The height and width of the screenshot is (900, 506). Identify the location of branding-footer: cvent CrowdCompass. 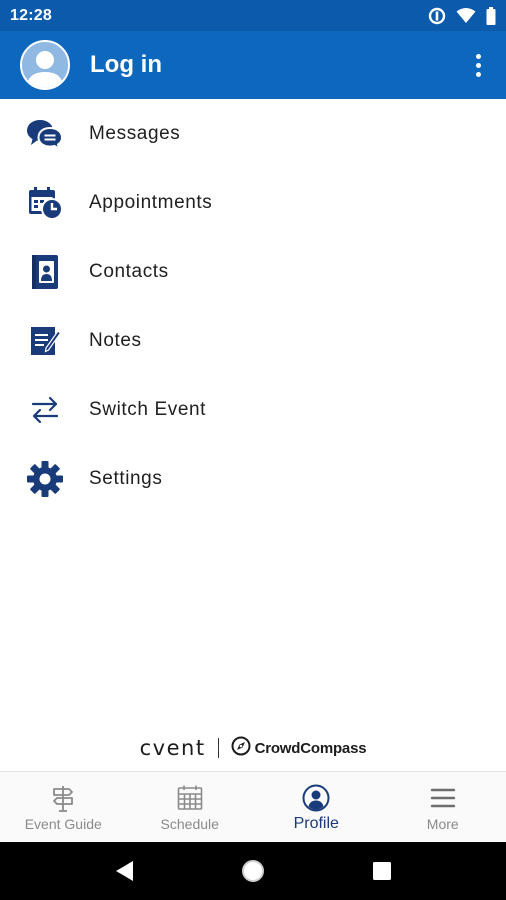
(253, 748).